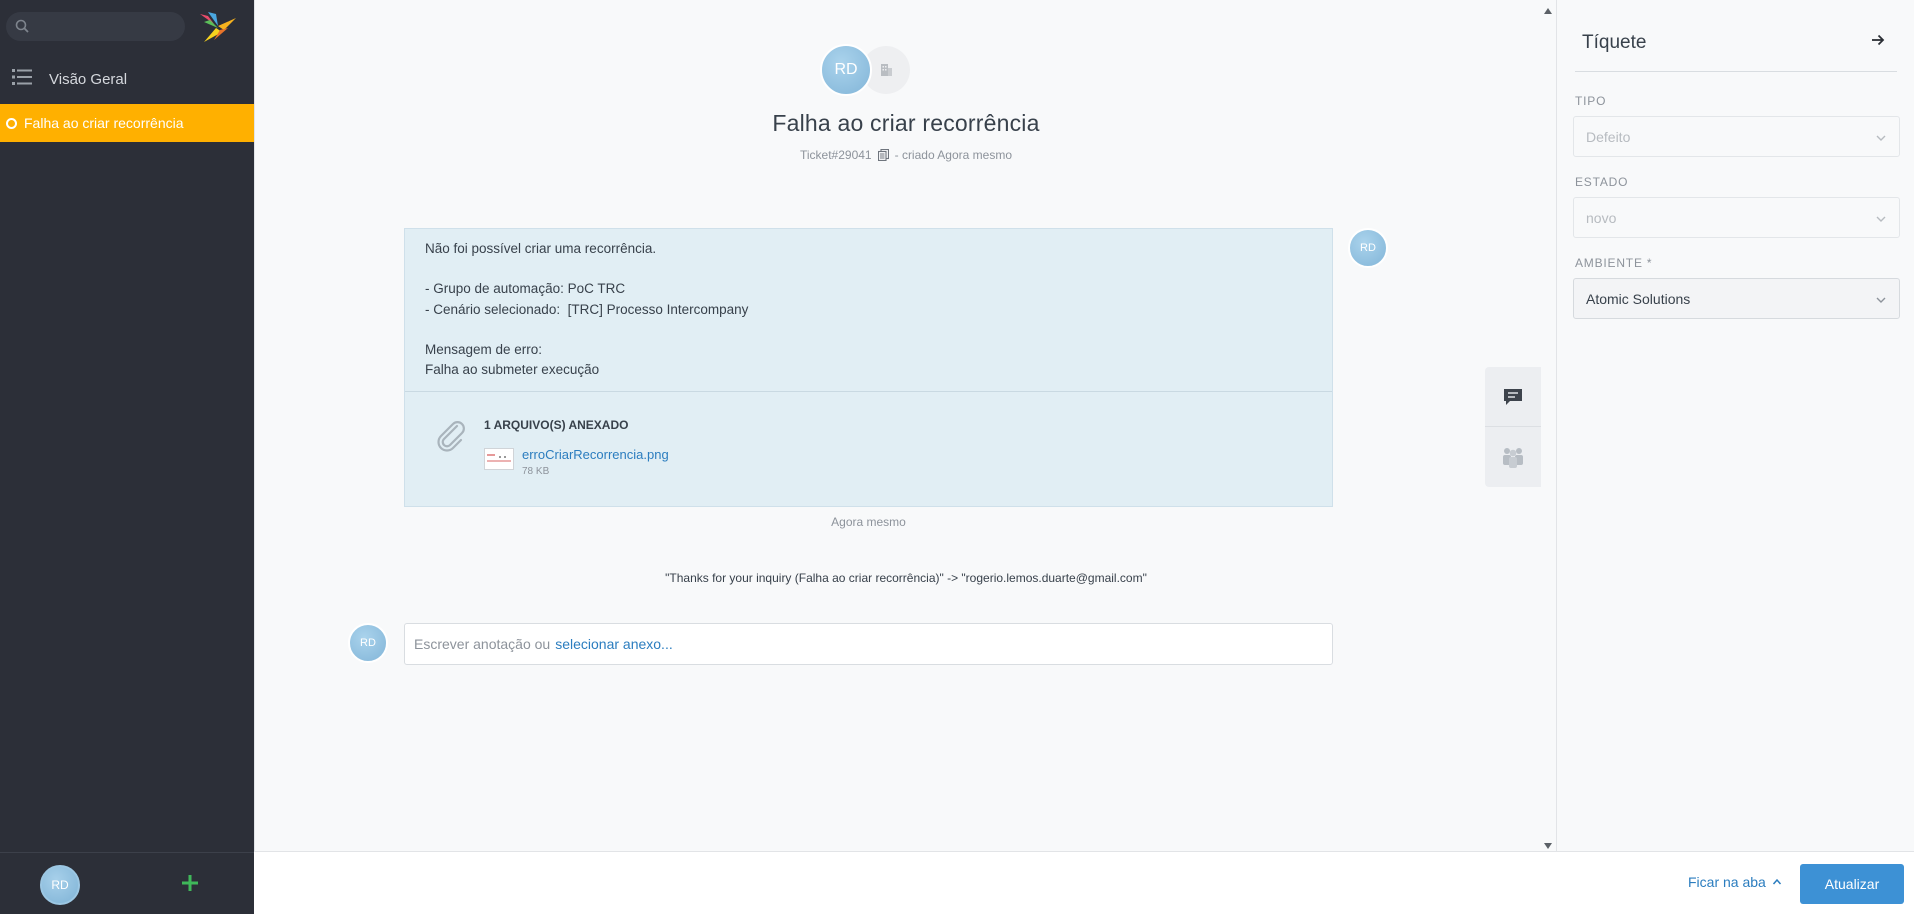 The width and height of the screenshot is (1914, 914). What do you see at coordinates (1736, 298) in the screenshot?
I see `environment-select: Atomic Solutions` at bounding box center [1736, 298].